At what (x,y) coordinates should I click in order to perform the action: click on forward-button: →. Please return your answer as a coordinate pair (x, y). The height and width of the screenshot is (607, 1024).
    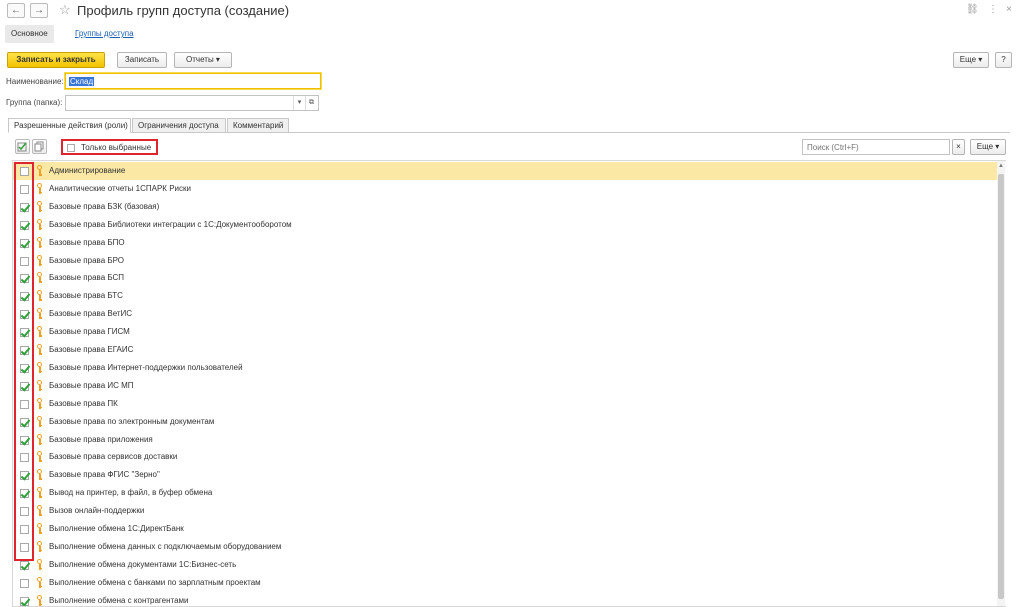
    Looking at the image, I should click on (39, 10).